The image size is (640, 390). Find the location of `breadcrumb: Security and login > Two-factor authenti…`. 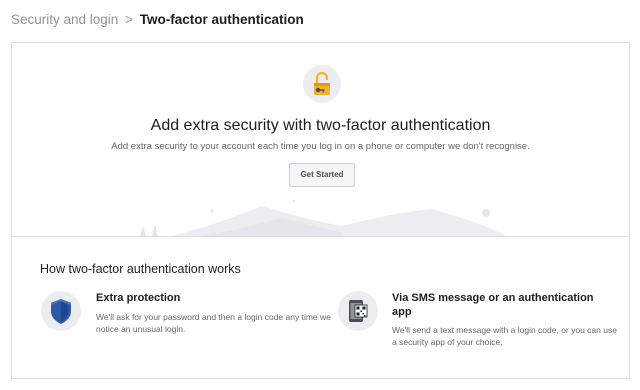

breadcrumb: Security and login > Two-factor authenti… is located at coordinates (157, 20).